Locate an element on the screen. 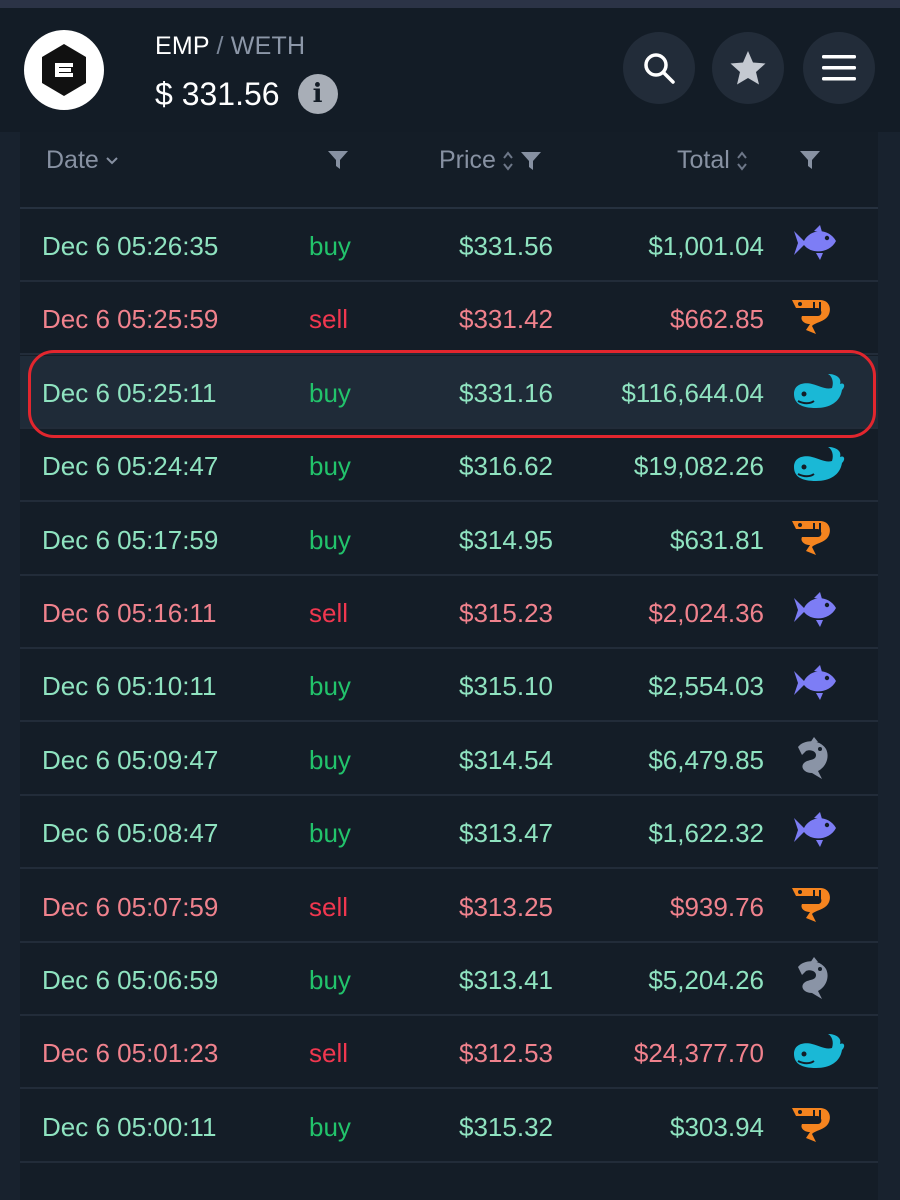 The height and width of the screenshot is (1200, 900). trade-price: $313.47 is located at coordinates (506, 833).